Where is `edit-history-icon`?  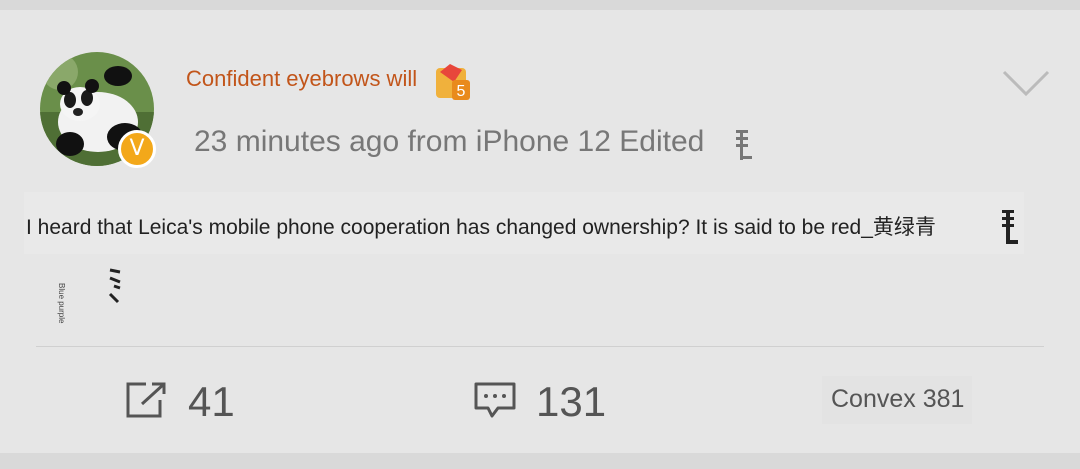 edit-history-icon is located at coordinates (744, 145).